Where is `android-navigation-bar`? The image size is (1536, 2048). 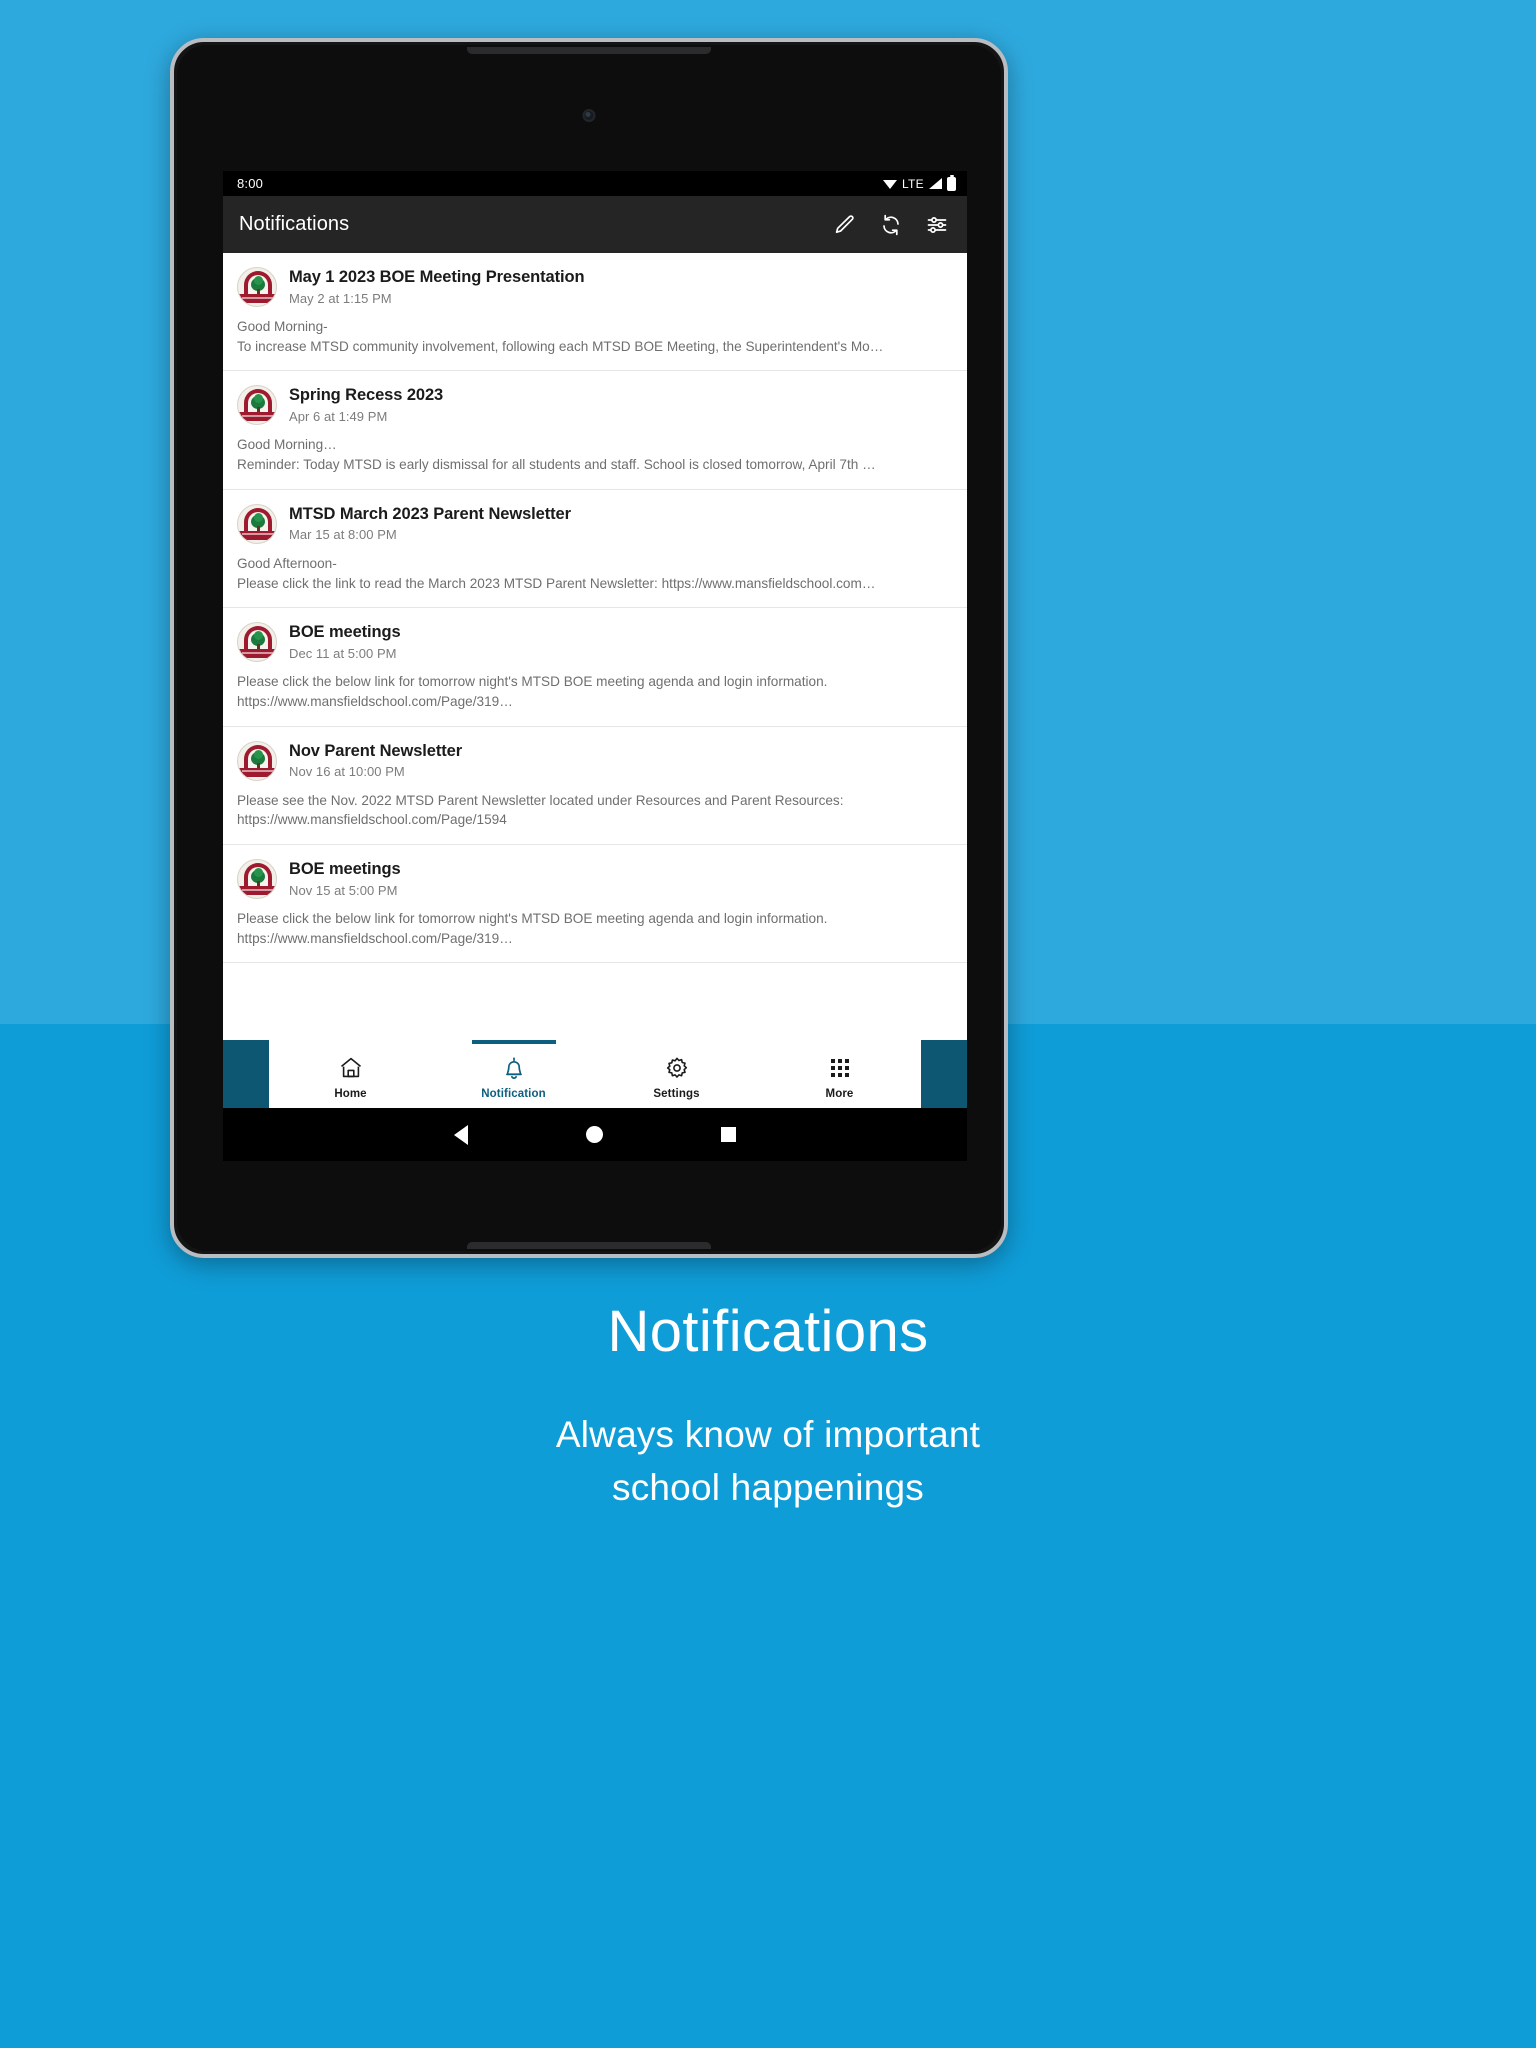 android-navigation-bar is located at coordinates (595, 1134).